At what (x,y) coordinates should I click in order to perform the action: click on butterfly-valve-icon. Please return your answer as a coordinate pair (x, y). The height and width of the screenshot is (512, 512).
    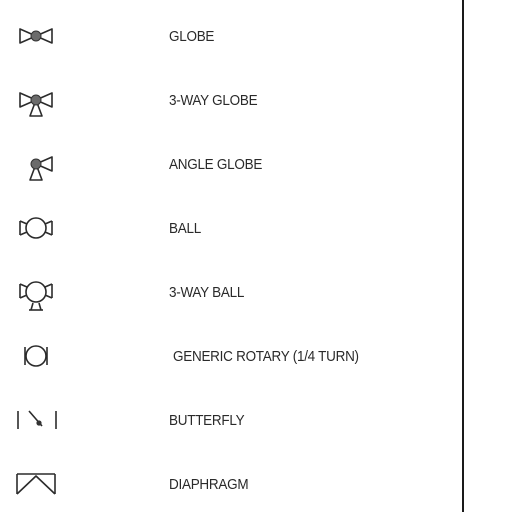
    Looking at the image, I should click on (36, 420).